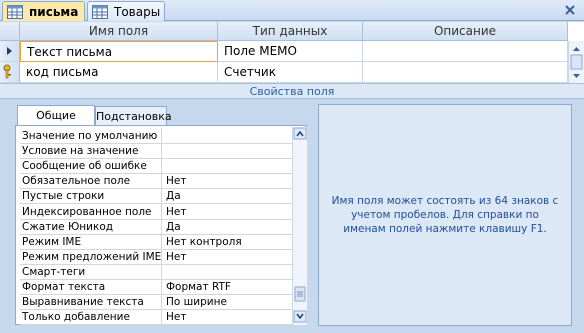 The width and height of the screenshot is (584, 333). I want to click on property-row: Индексированное поле Нет, so click(156, 211).